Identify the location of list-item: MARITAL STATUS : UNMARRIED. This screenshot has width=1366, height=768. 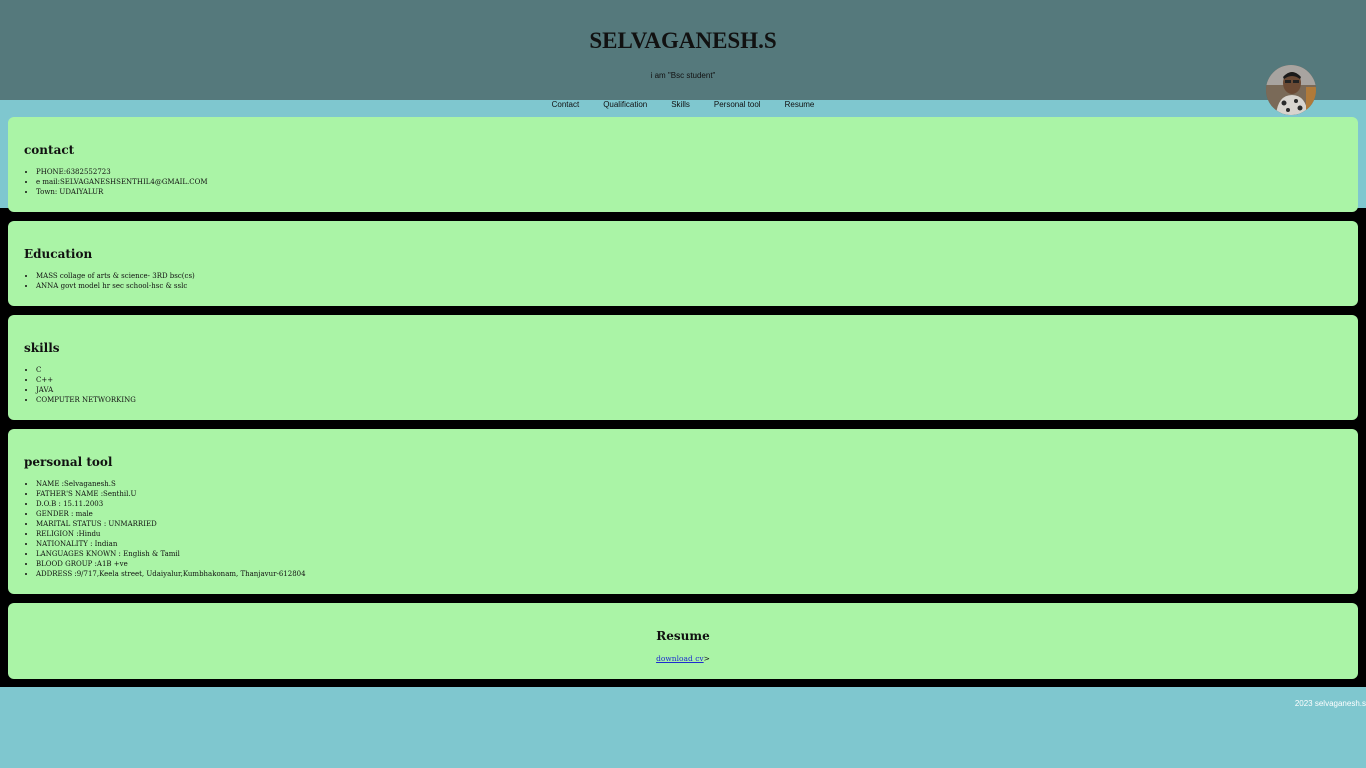
(171, 524).